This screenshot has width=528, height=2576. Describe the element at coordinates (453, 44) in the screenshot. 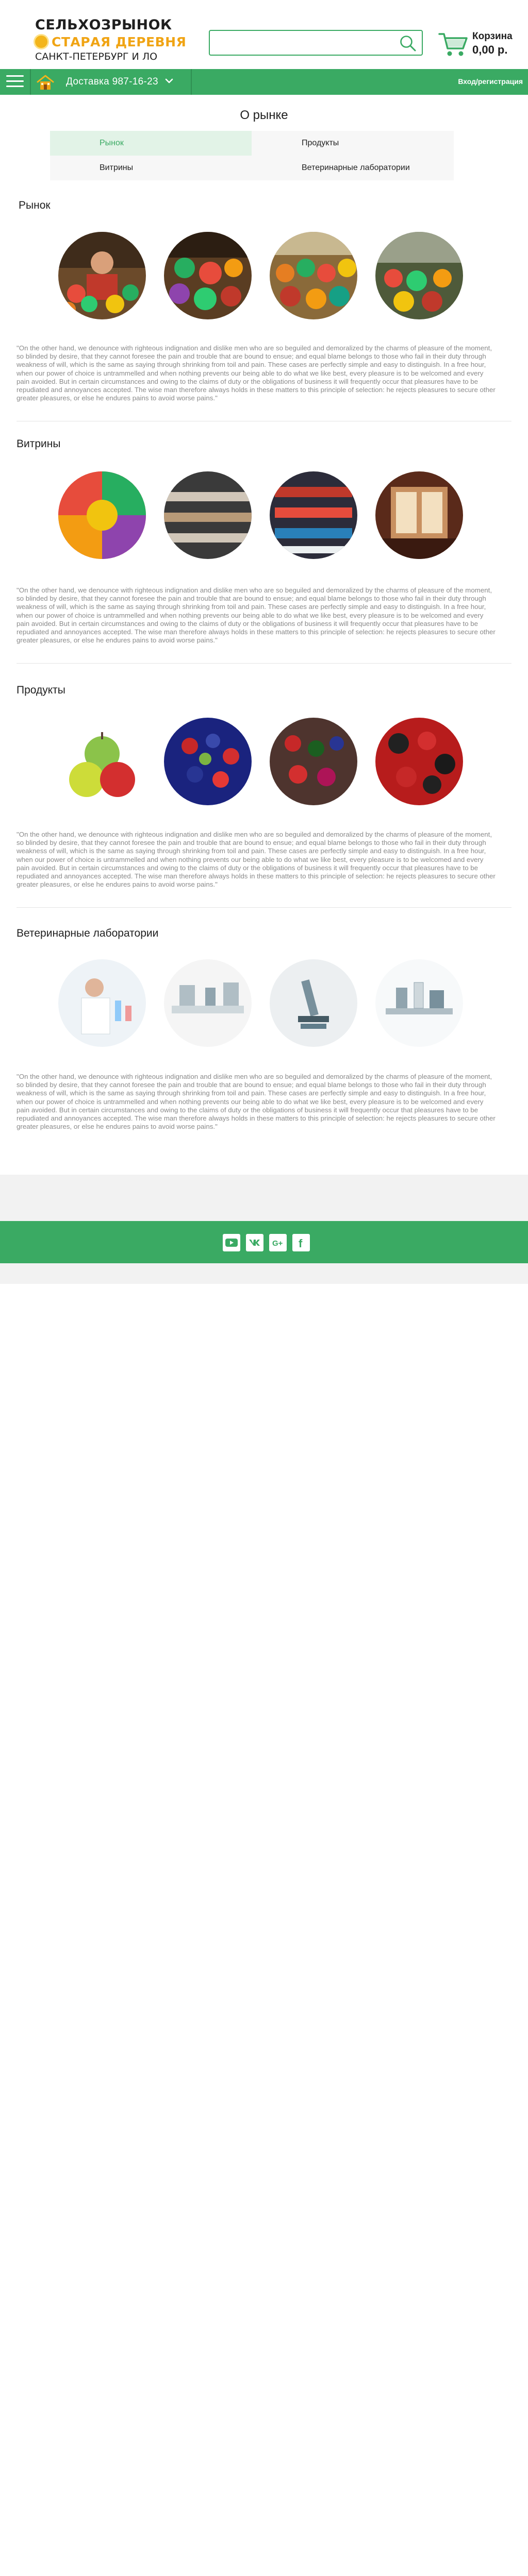

I see `cart-icon` at that location.